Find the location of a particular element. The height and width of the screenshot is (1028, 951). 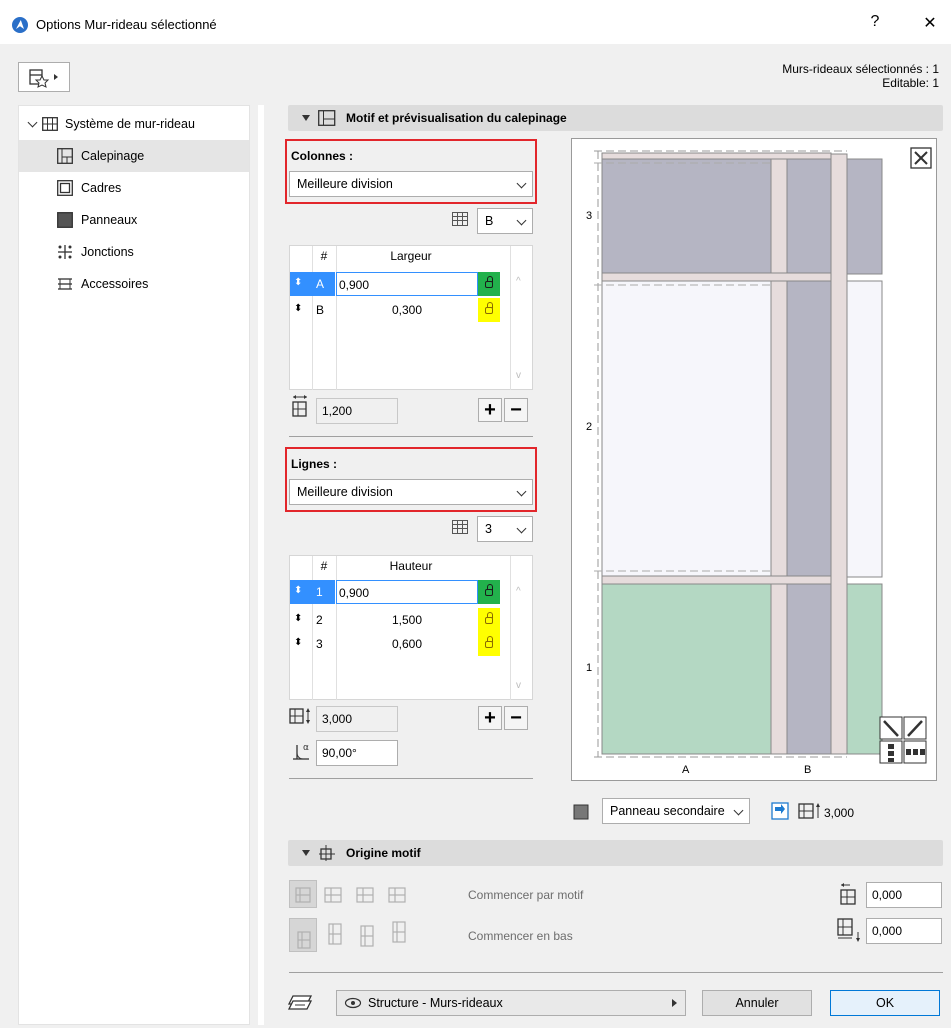

offset-x-field: 0,000 is located at coordinates (904, 895).